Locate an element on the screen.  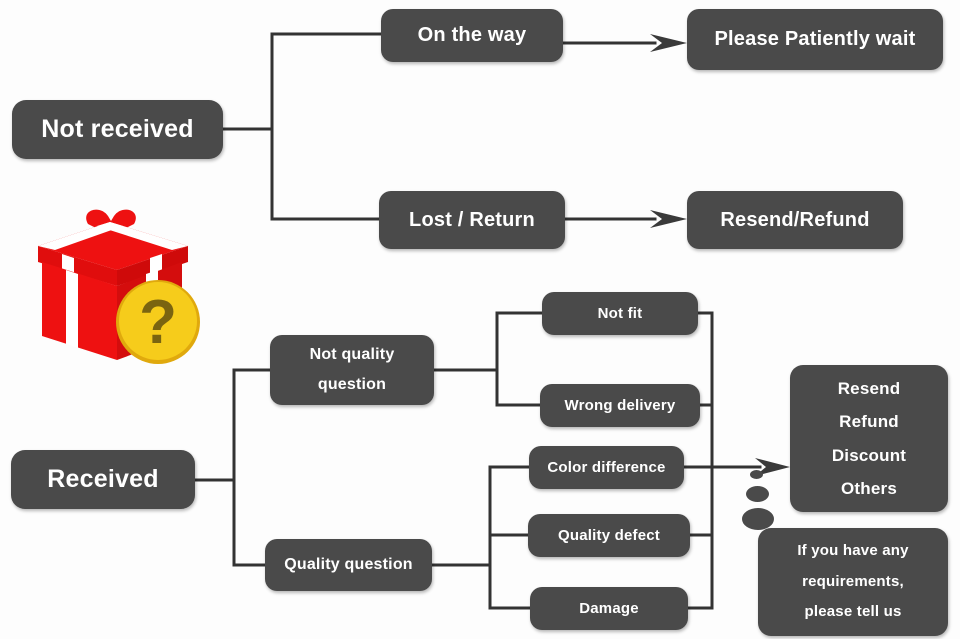
node-resend-refund: Resend/Refund is located at coordinates (795, 220).